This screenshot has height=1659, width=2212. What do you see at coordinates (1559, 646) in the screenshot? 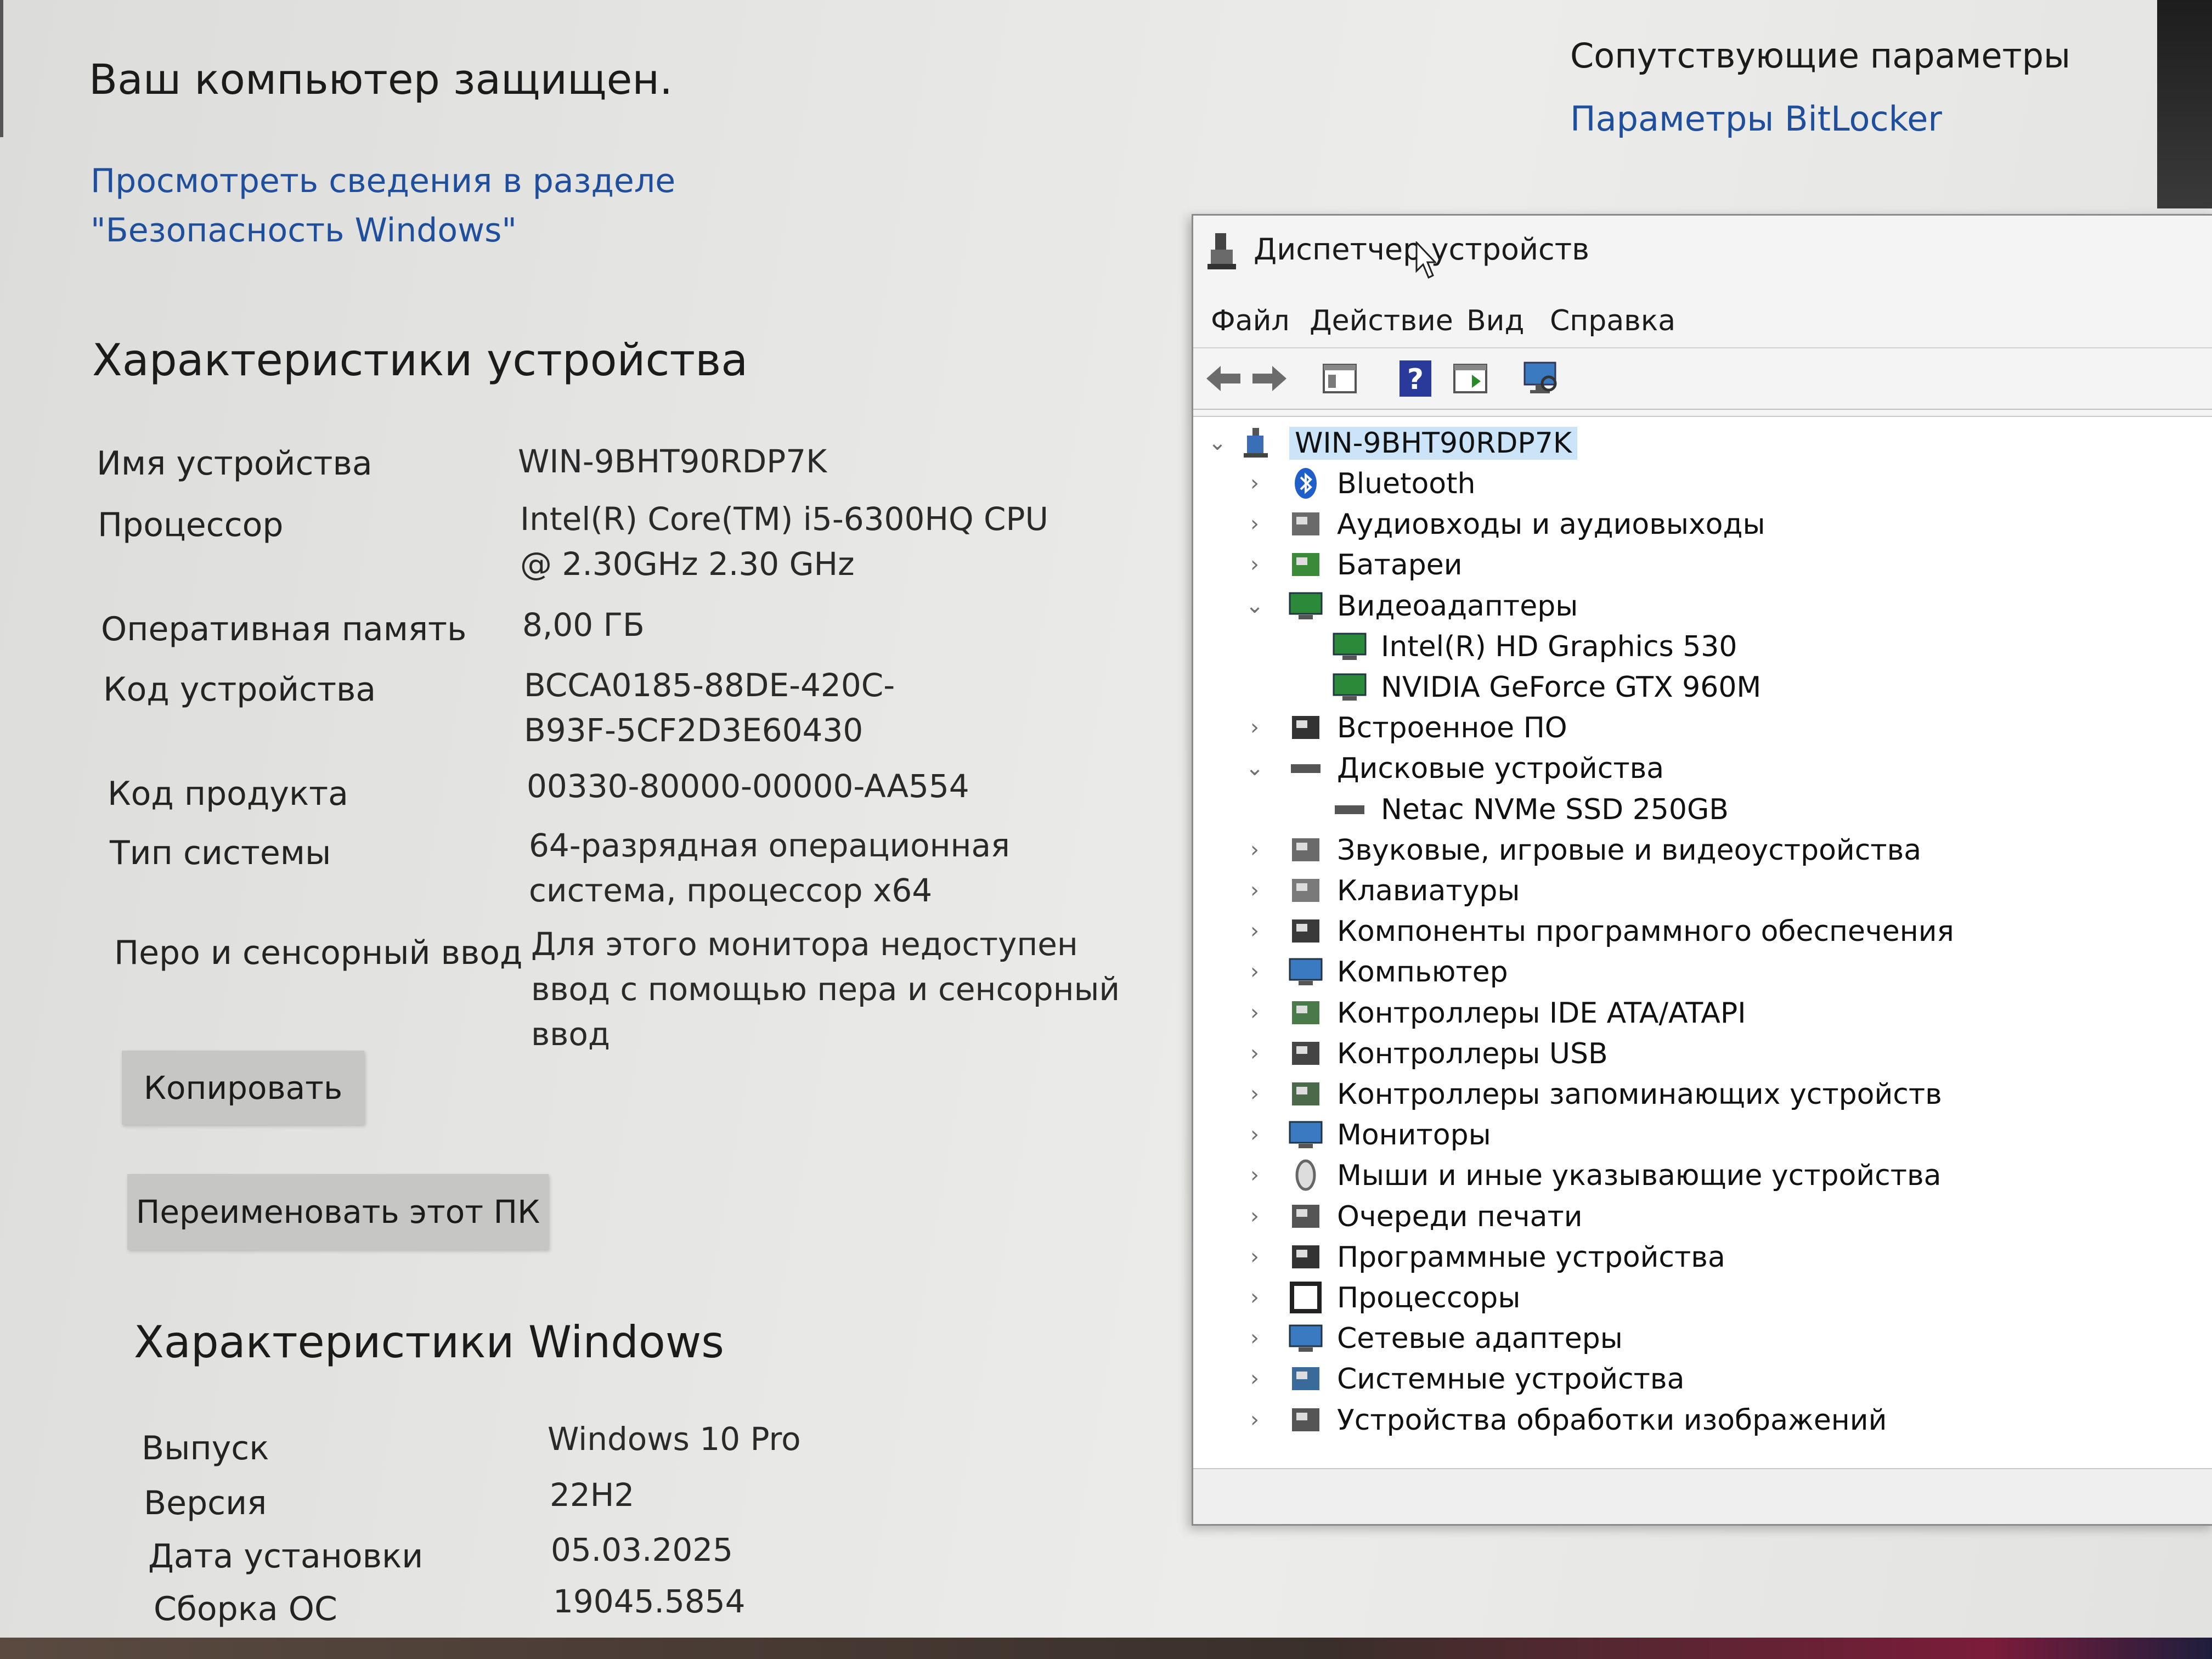
I see `tree-item-label: Intel(R) HD Graphics 530` at bounding box center [1559, 646].